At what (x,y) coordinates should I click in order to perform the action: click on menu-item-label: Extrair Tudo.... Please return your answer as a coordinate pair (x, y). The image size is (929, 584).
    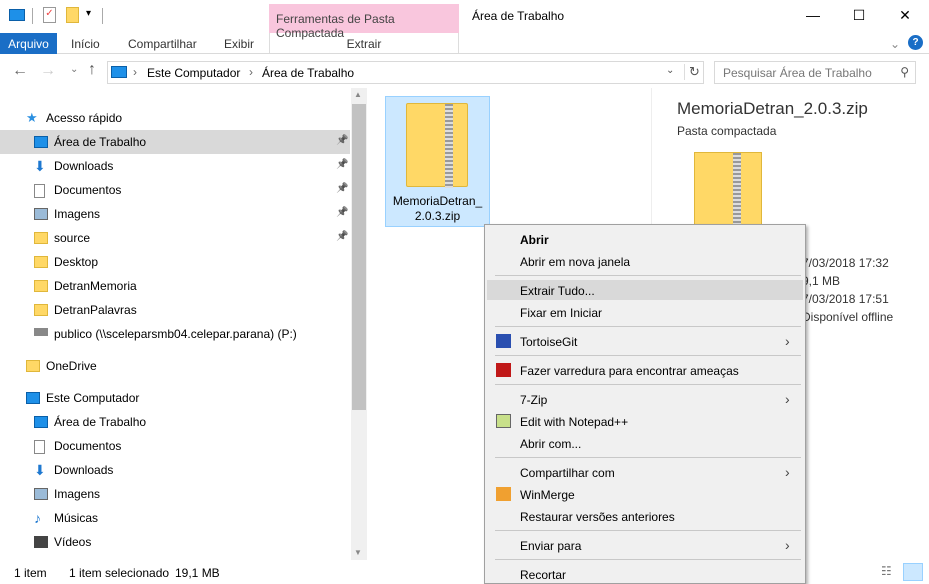
    Looking at the image, I should click on (557, 291).